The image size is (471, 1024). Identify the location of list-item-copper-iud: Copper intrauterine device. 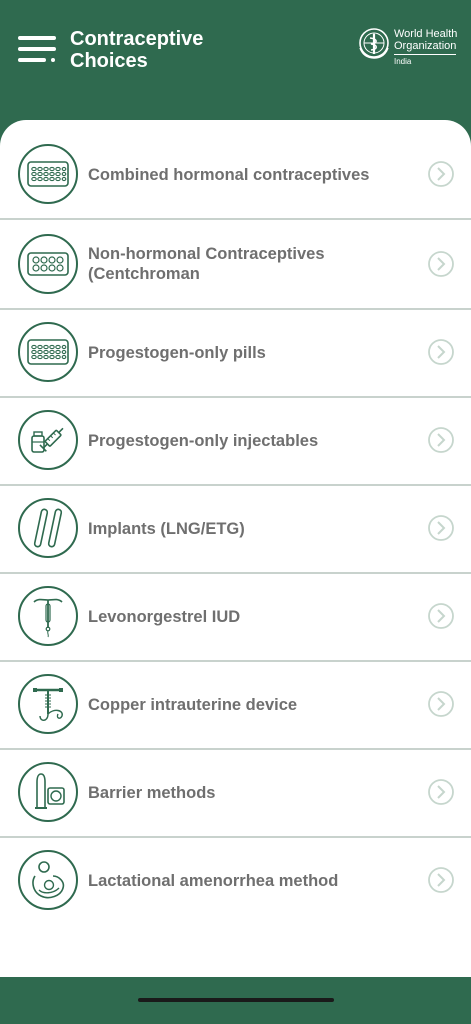
(235, 706).